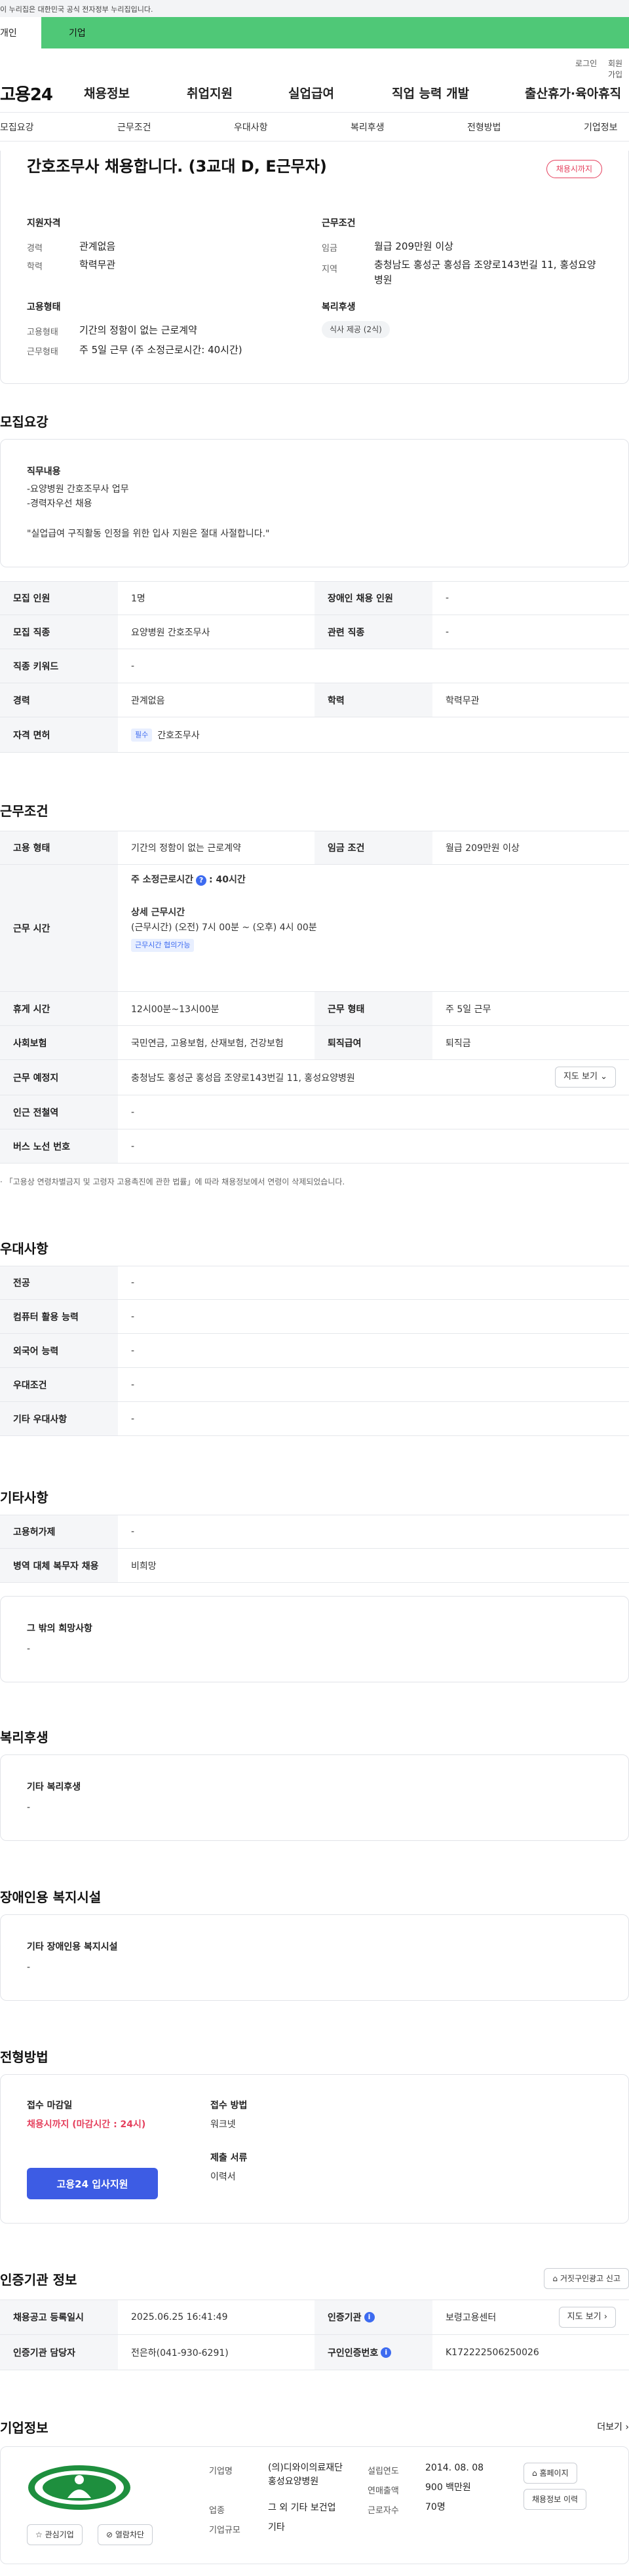 This screenshot has height=2576, width=629. I want to click on disabled-section-title: 장애인용 복지시설, so click(51, 1897).